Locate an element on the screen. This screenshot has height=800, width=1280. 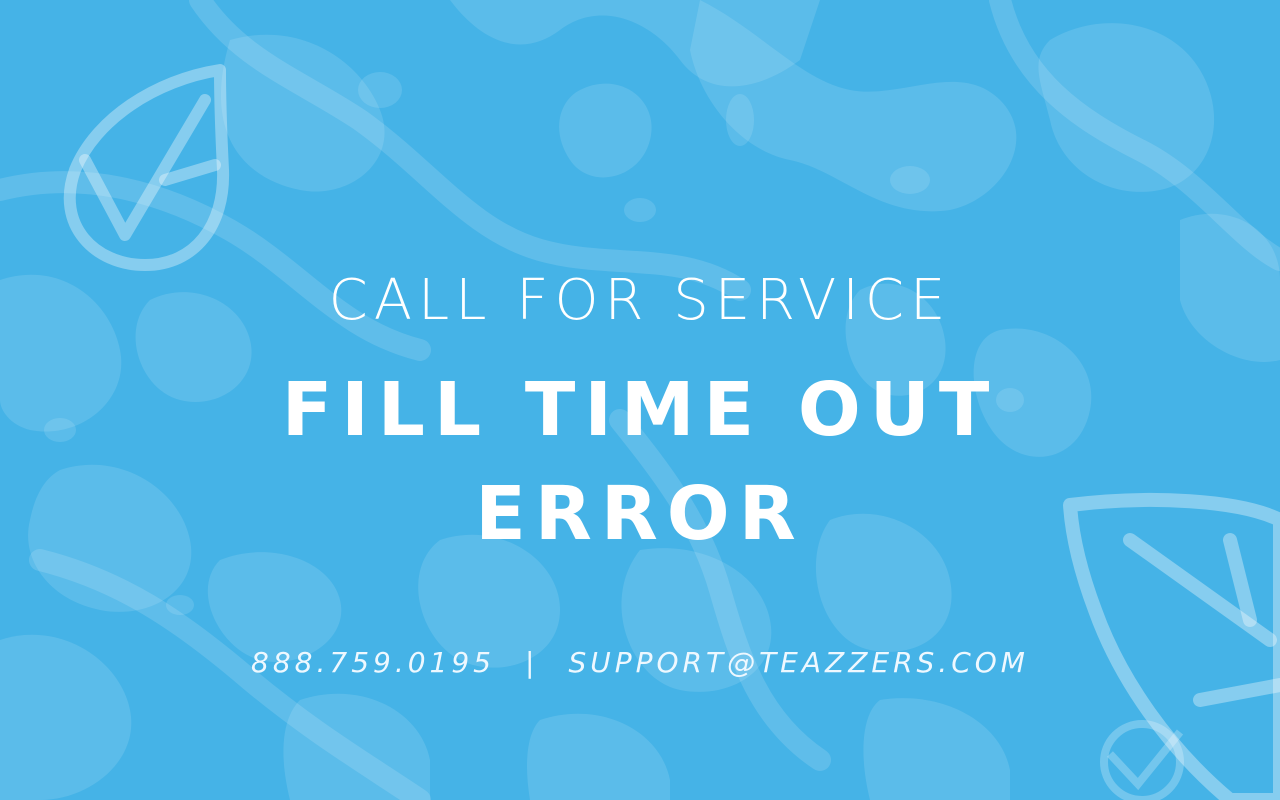
support-email: SUPPORT@TEAZZERS.COM is located at coordinates (798, 662).